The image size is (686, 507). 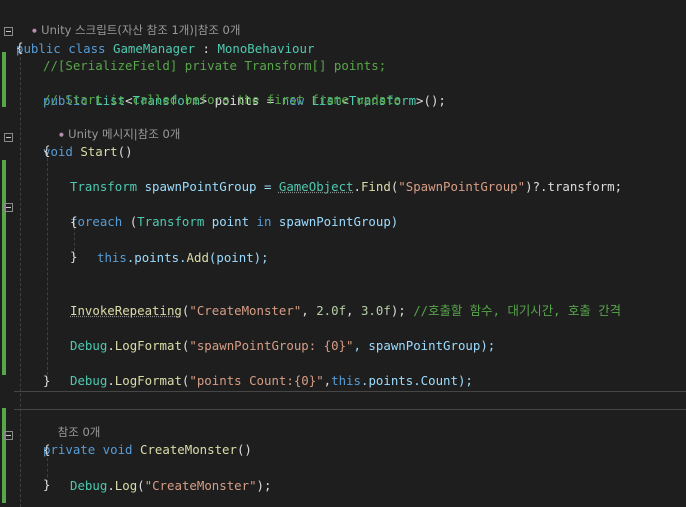 I want to click on code-line-debug-log: Debug.Log("CreateMonster");, so click(x=170, y=476).